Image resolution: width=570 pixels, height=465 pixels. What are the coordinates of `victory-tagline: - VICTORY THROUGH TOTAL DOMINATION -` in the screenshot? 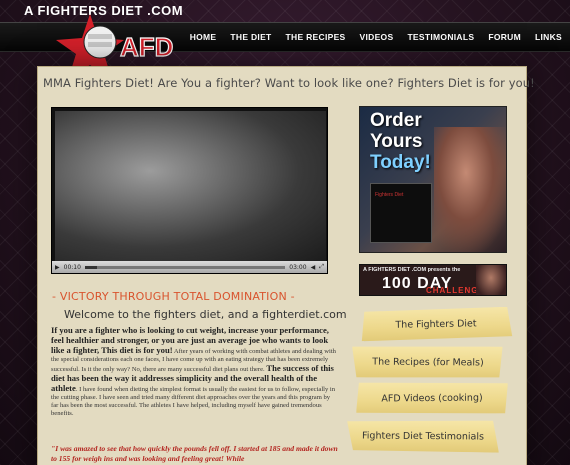 It's located at (173, 296).